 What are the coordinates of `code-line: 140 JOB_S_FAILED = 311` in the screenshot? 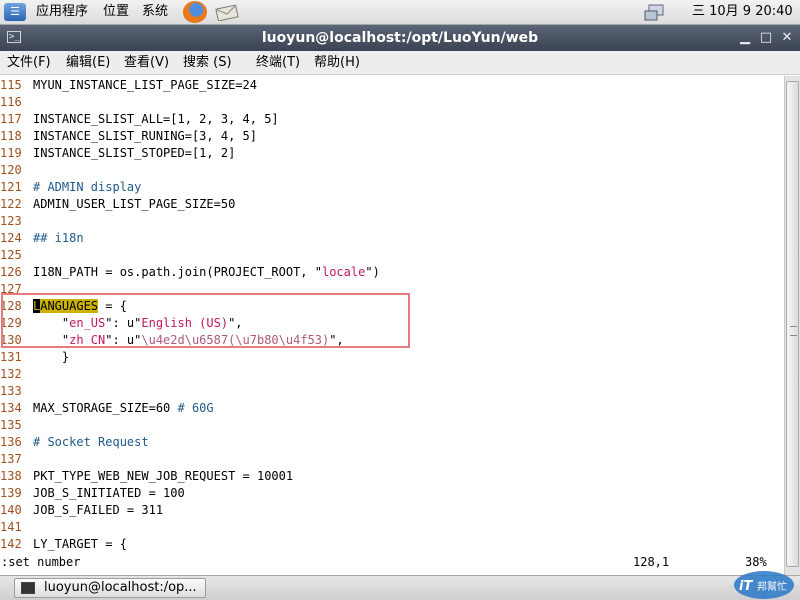 It's located at (81, 510).